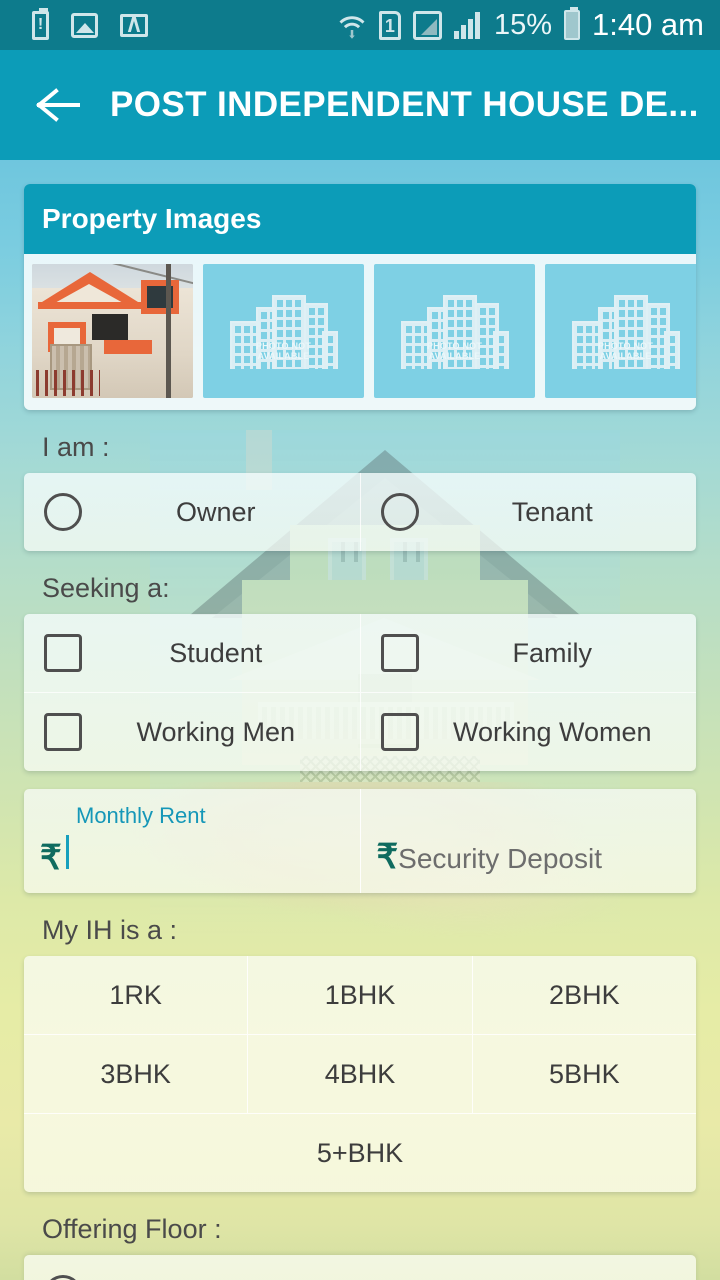 The image size is (720, 1280). What do you see at coordinates (134, 25) in the screenshot?
I see `gmail-icon` at bounding box center [134, 25].